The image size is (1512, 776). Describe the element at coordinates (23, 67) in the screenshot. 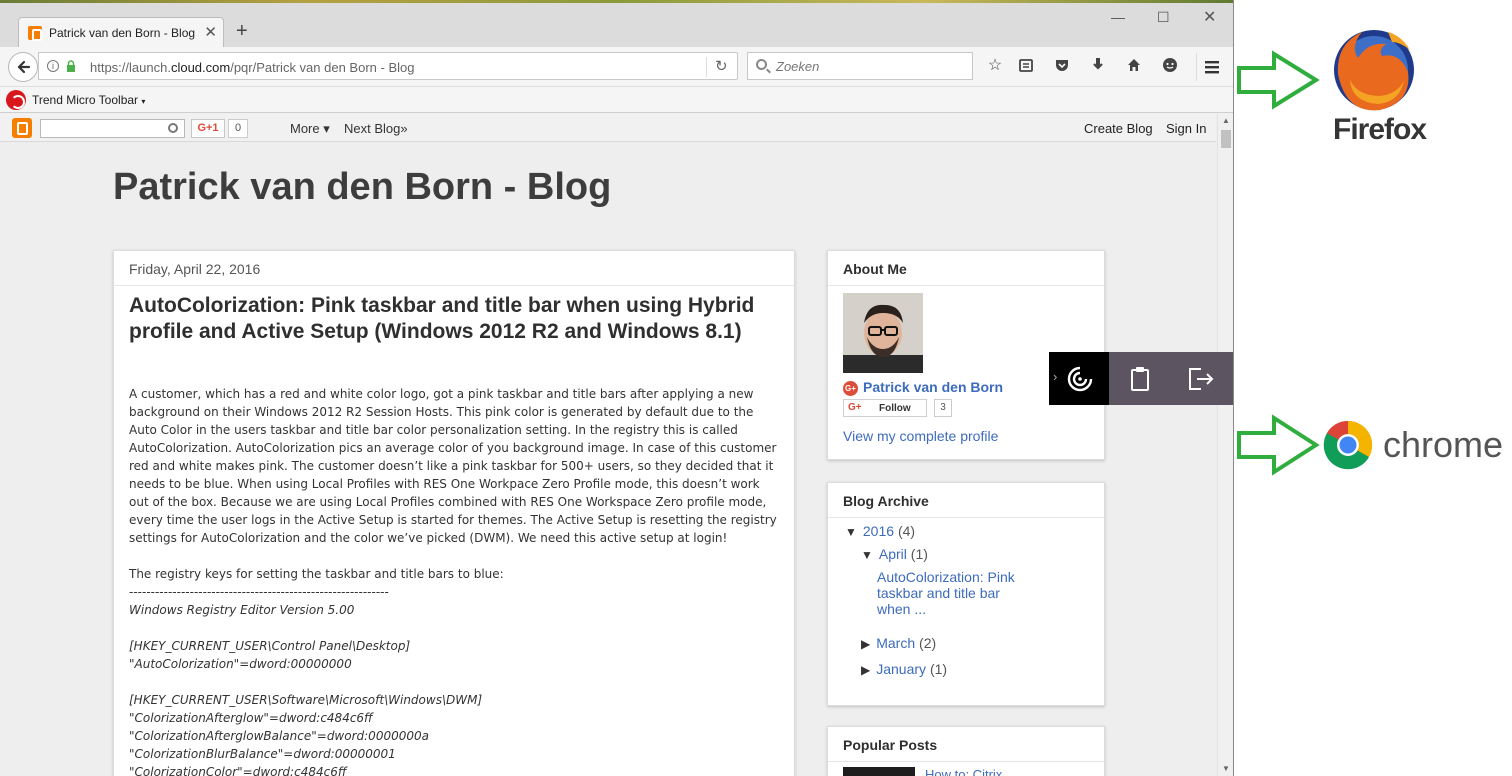

I see `back-button` at that location.